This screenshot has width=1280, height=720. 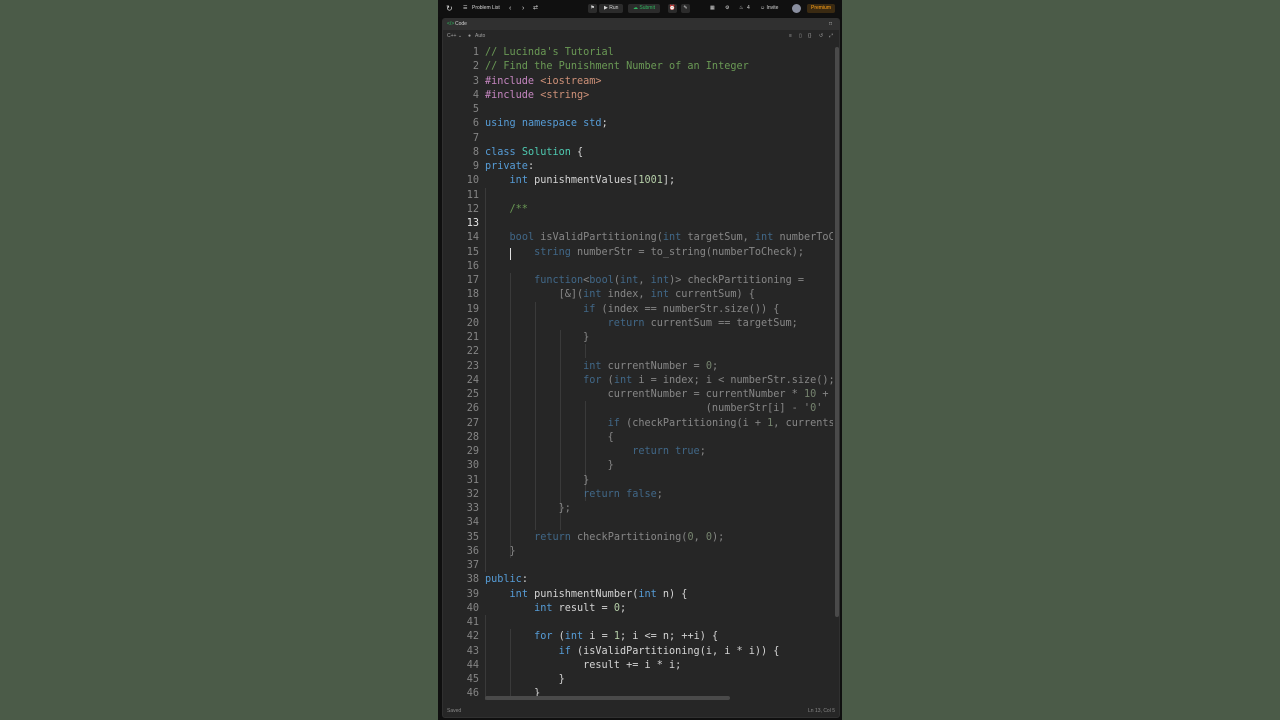 What do you see at coordinates (543, 82) in the screenshot?
I see `code-line: #include <iostream>` at bounding box center [543, 82].